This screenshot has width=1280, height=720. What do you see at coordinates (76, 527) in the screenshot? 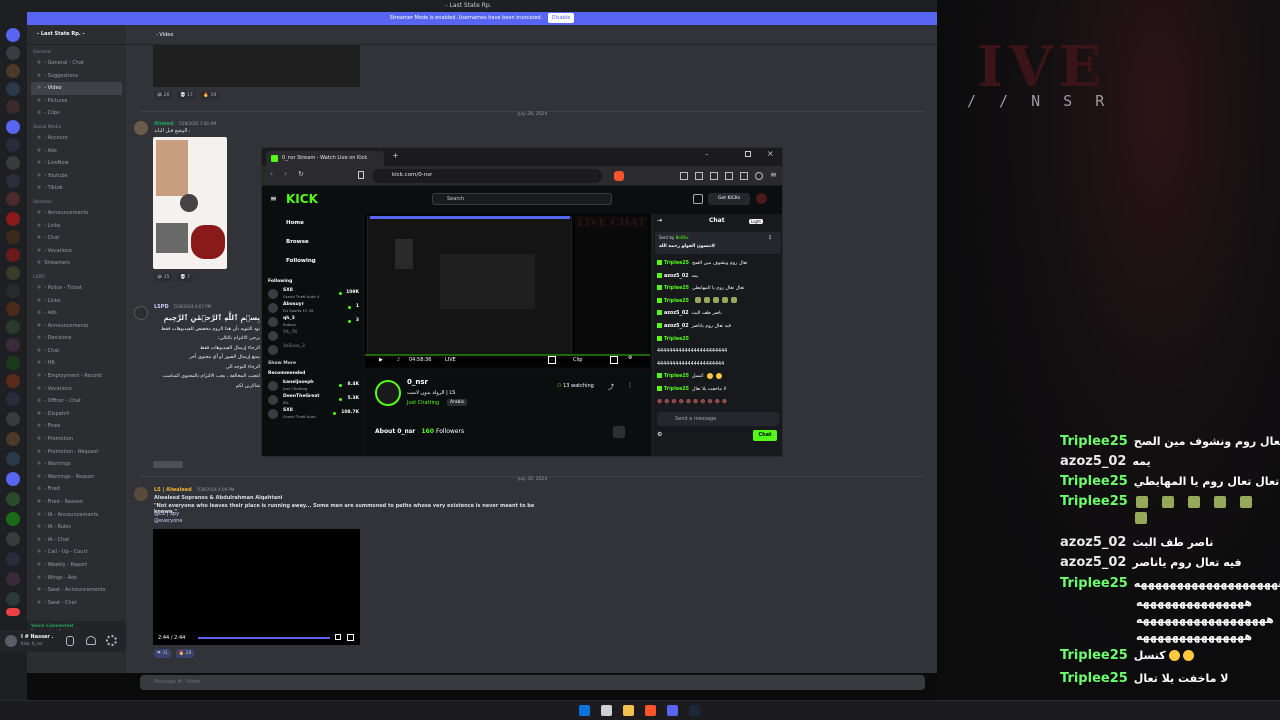
I see `channel-item: # - IA - Rules` at bounding box center [76, 527].